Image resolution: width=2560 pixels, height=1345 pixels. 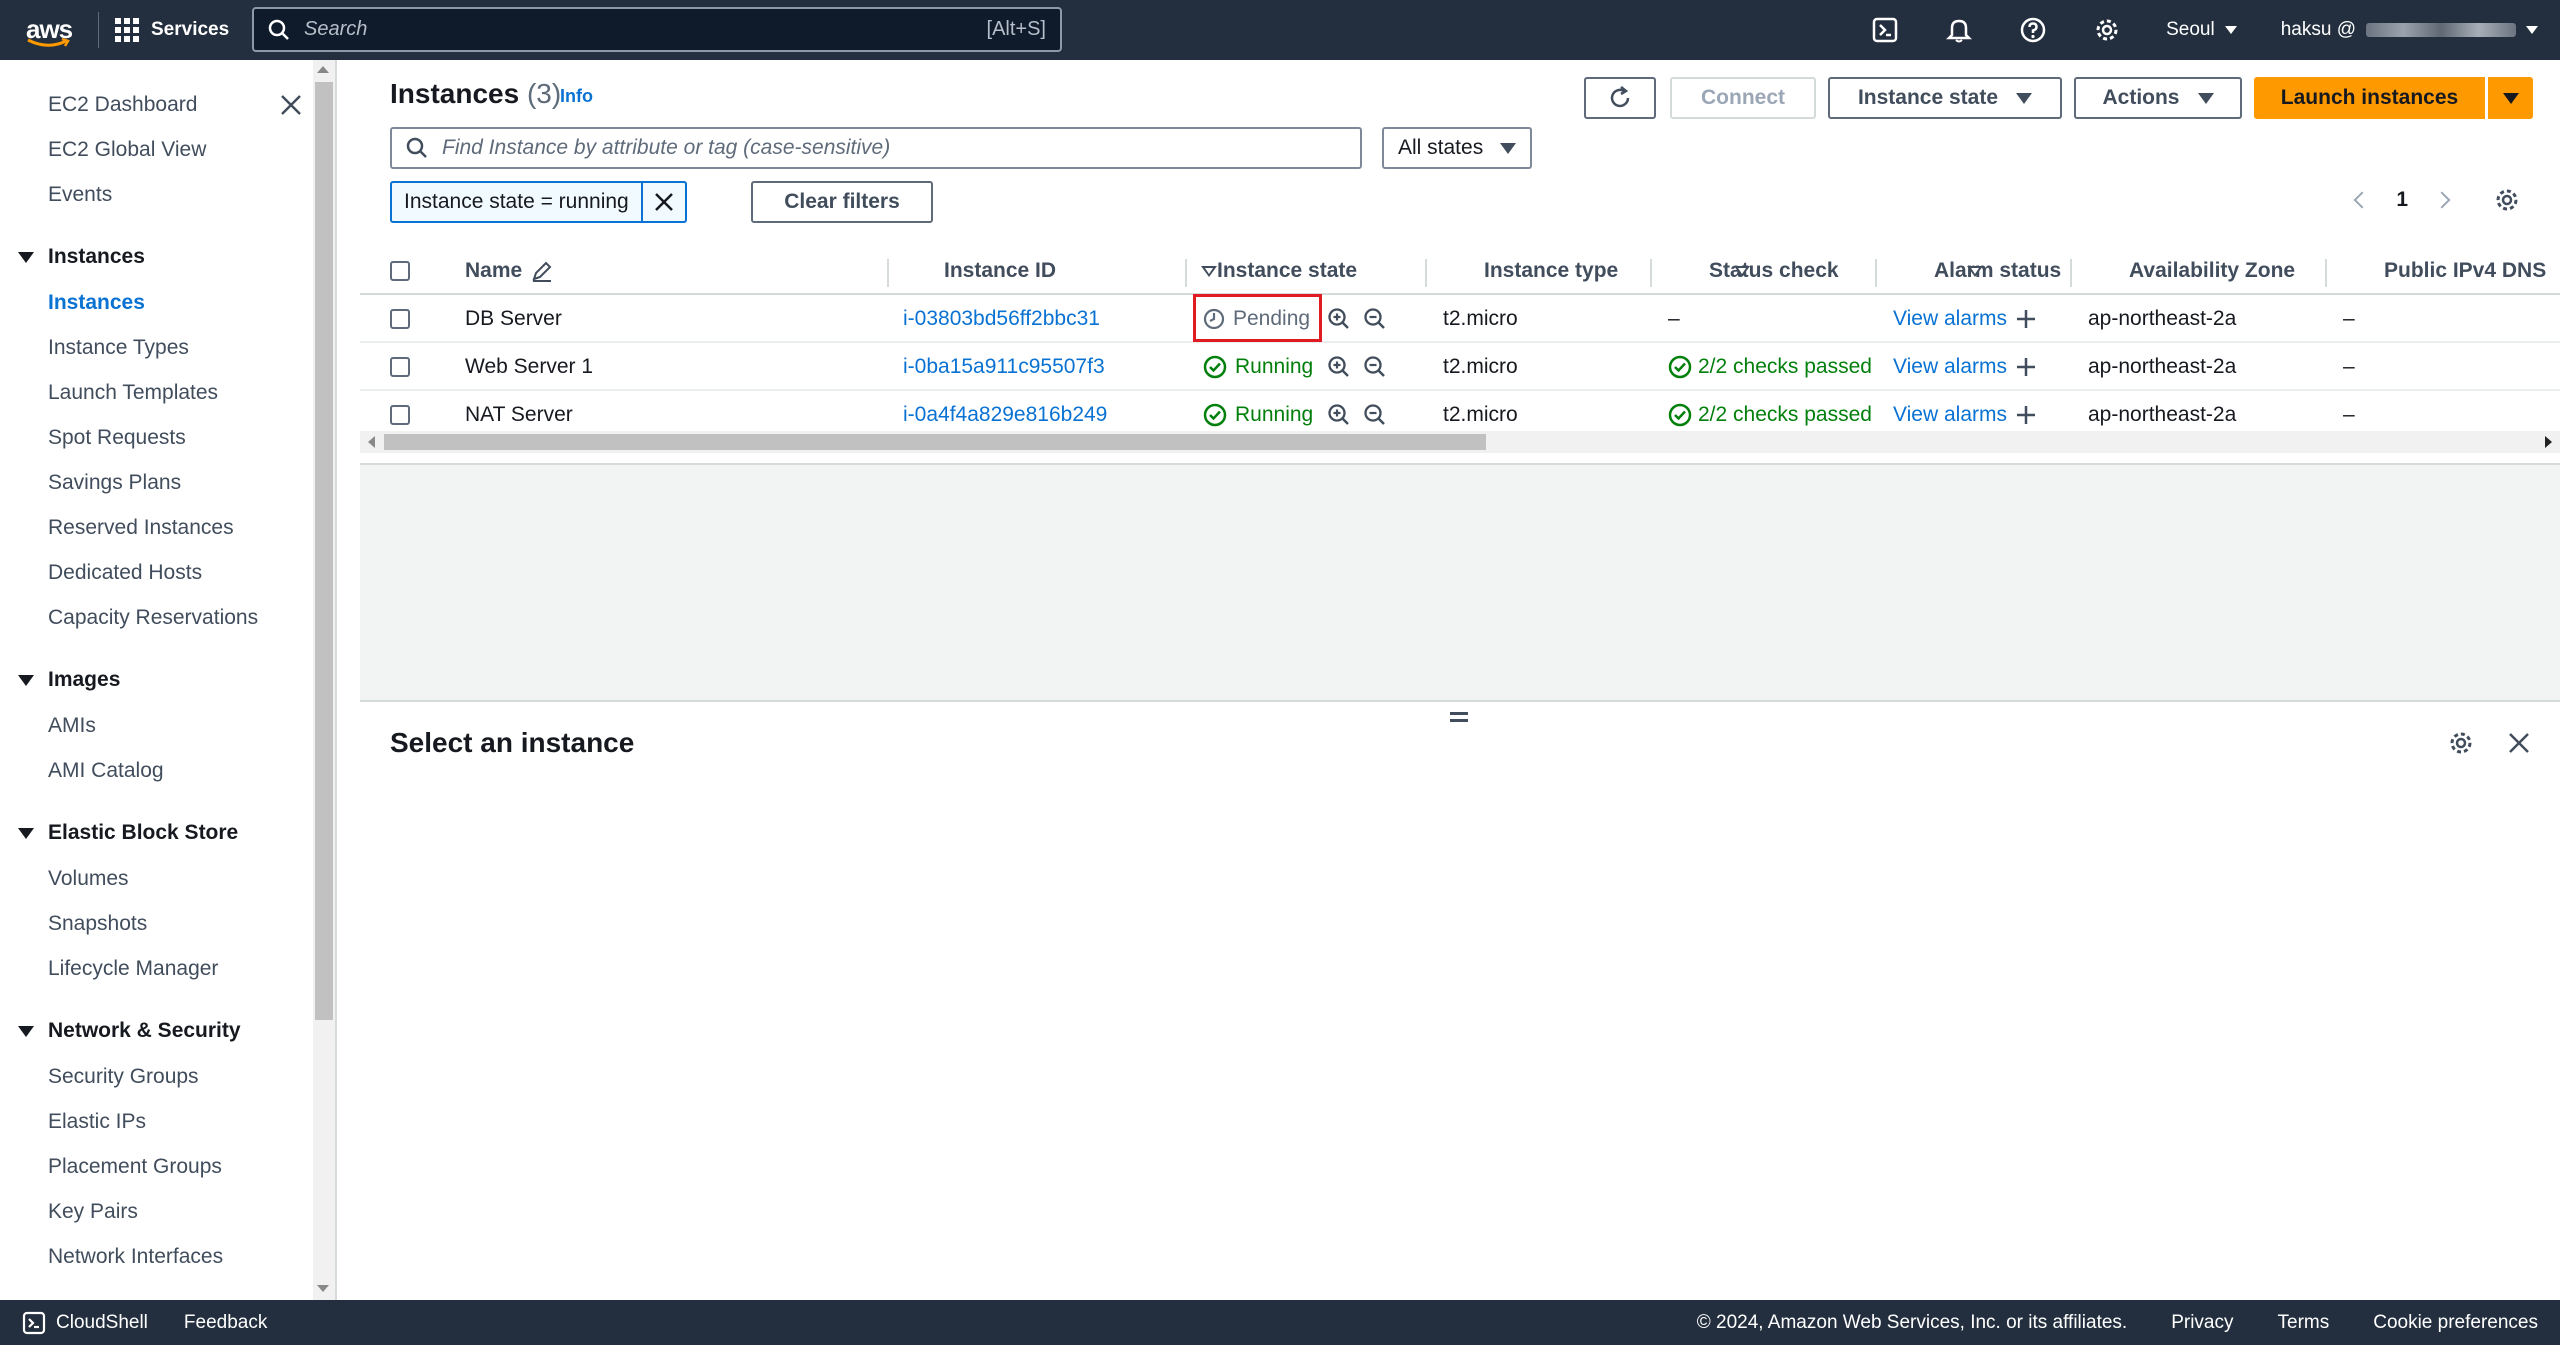 I want to click on sidebar-item-security-groups: Security Groups, so click(x=123, y=1077).